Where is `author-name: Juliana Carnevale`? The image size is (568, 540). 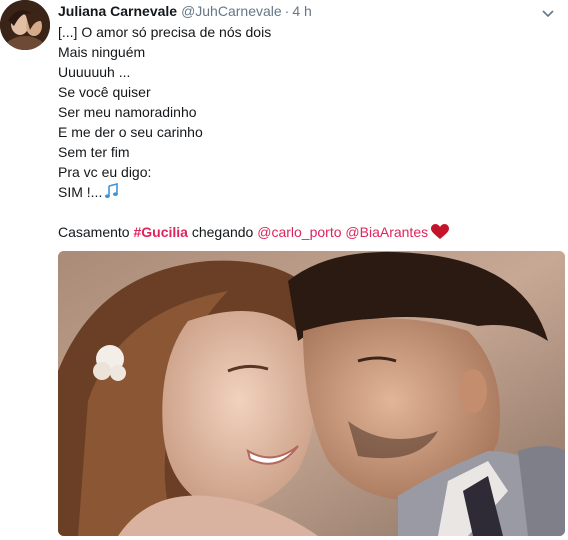
author-name: Juliana Carnevale is located at coordinates (117, 11).